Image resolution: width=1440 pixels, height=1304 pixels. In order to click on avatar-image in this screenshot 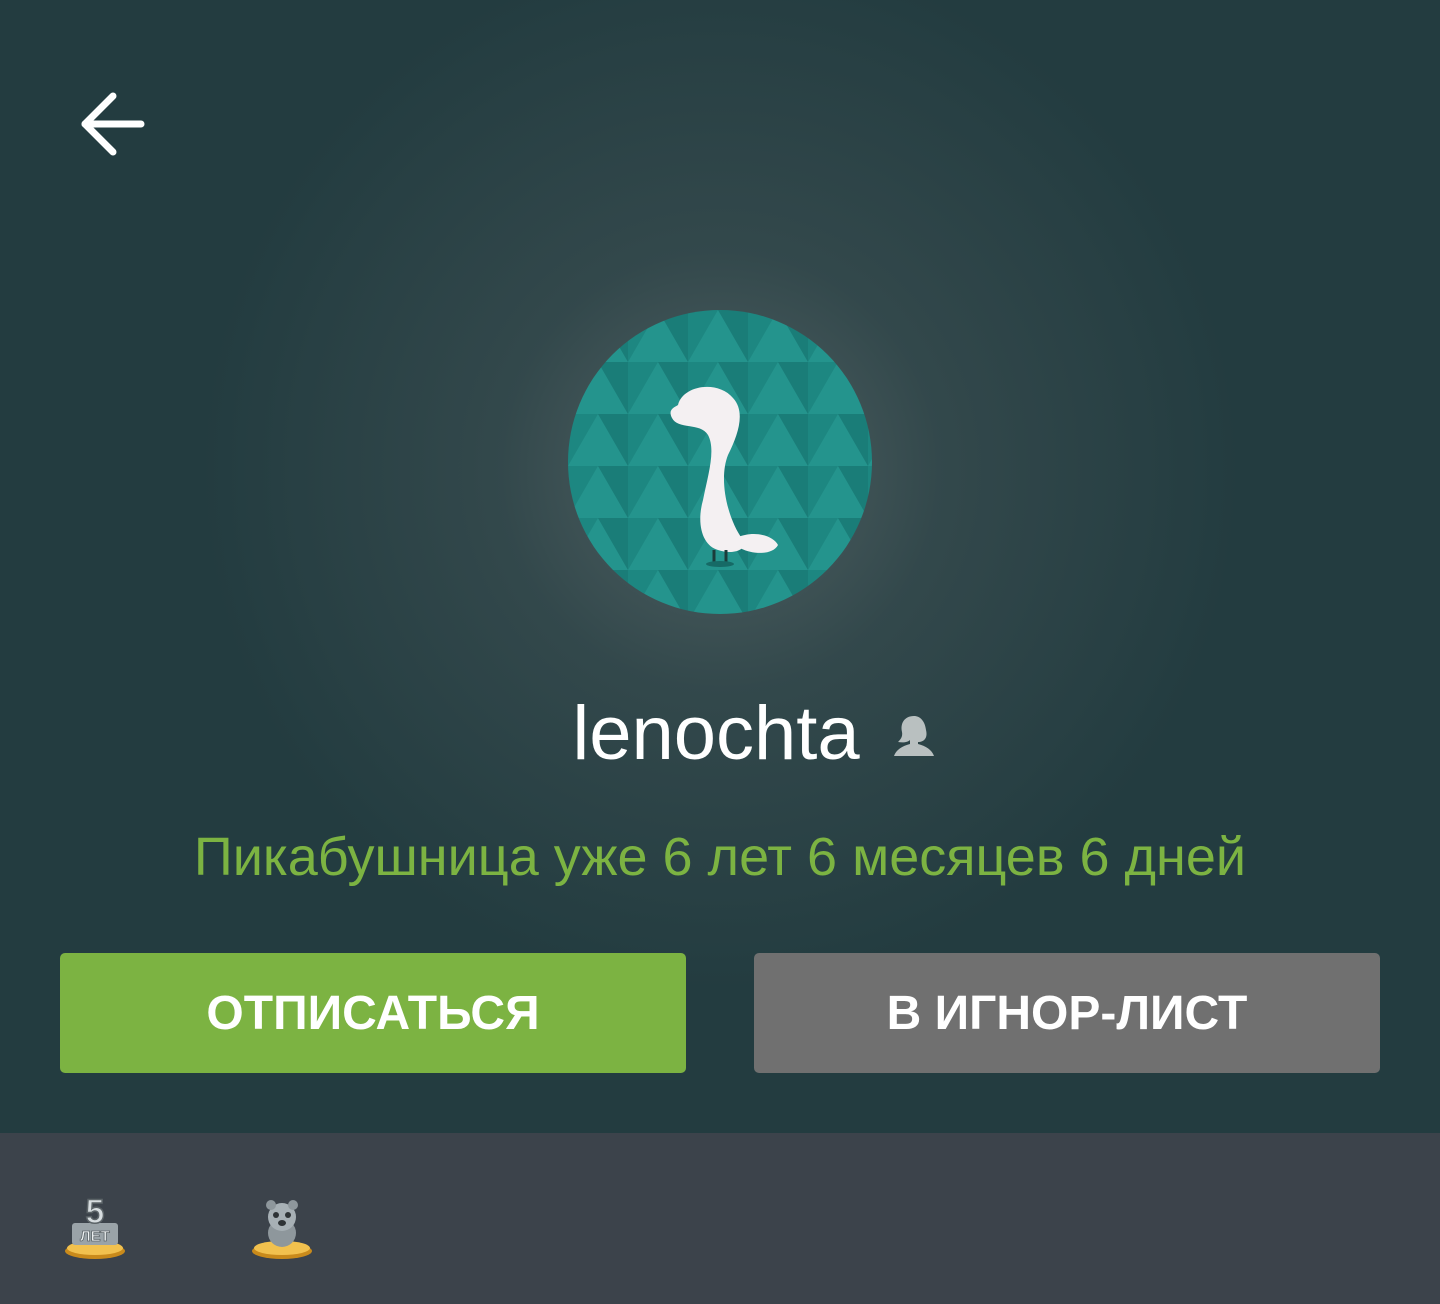, I will do `click(720, 462)`.